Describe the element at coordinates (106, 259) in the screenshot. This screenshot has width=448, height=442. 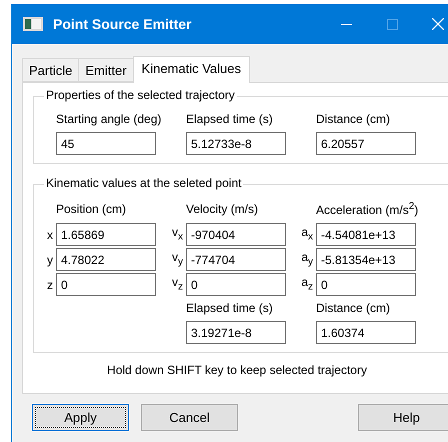
I see `text-field: 4.78022` at that location.